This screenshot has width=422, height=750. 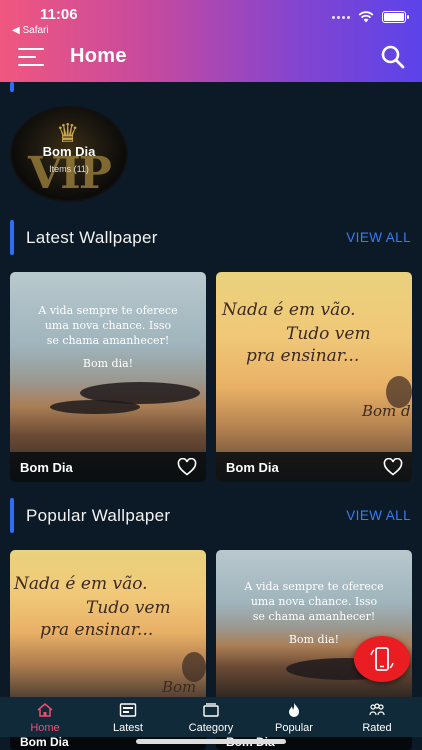 What do you see at coordinates (378, 515) in the screenshot?
I see `popular-view-all-link: VIEW ALL` at bounding box center [378, 515].